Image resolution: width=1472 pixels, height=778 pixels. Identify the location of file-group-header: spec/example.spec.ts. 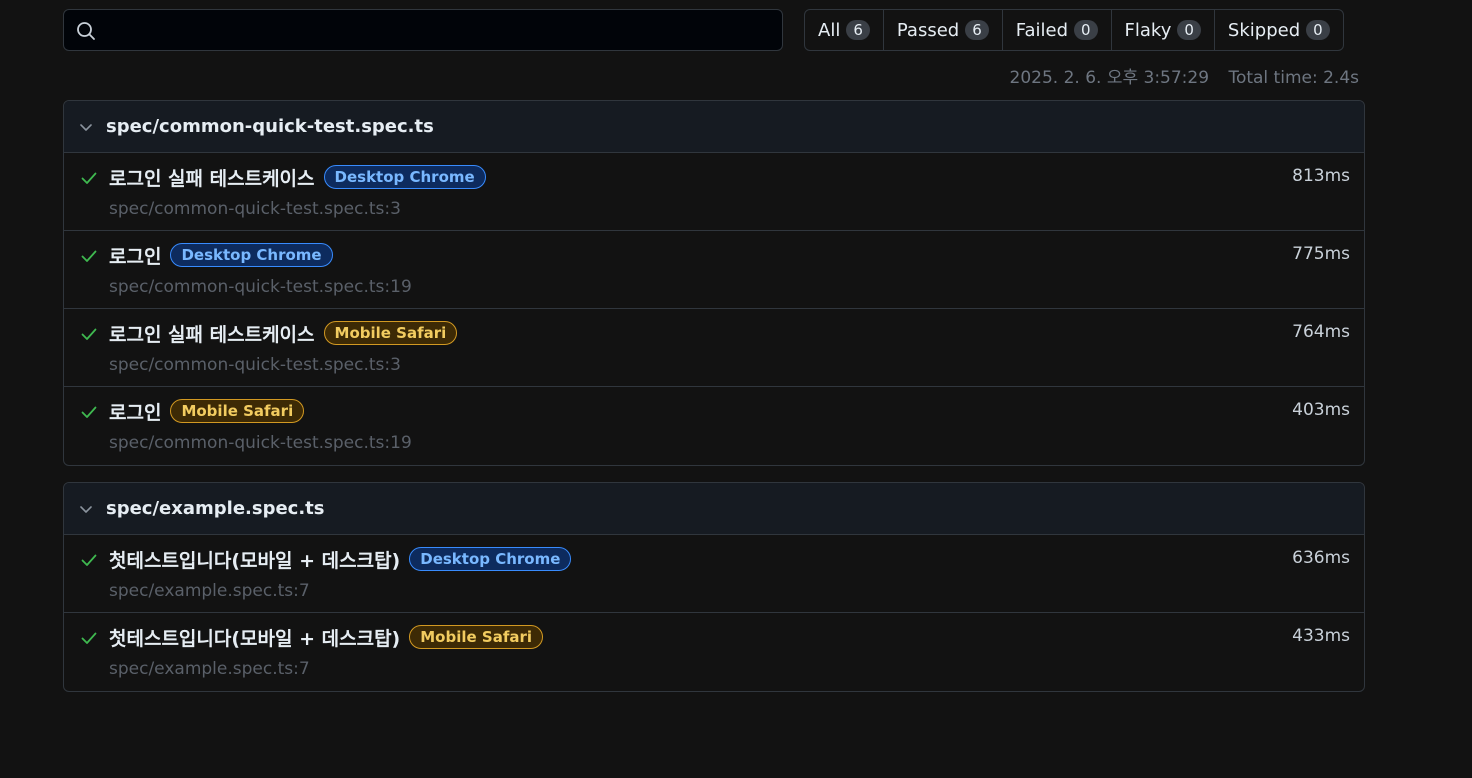
(714, 509).